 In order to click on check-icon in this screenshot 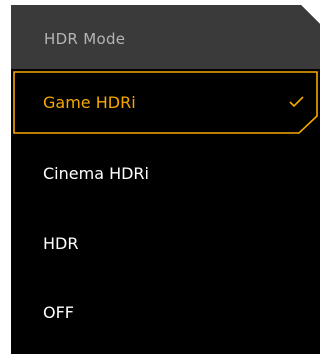, I will do `click(296, 102)`.